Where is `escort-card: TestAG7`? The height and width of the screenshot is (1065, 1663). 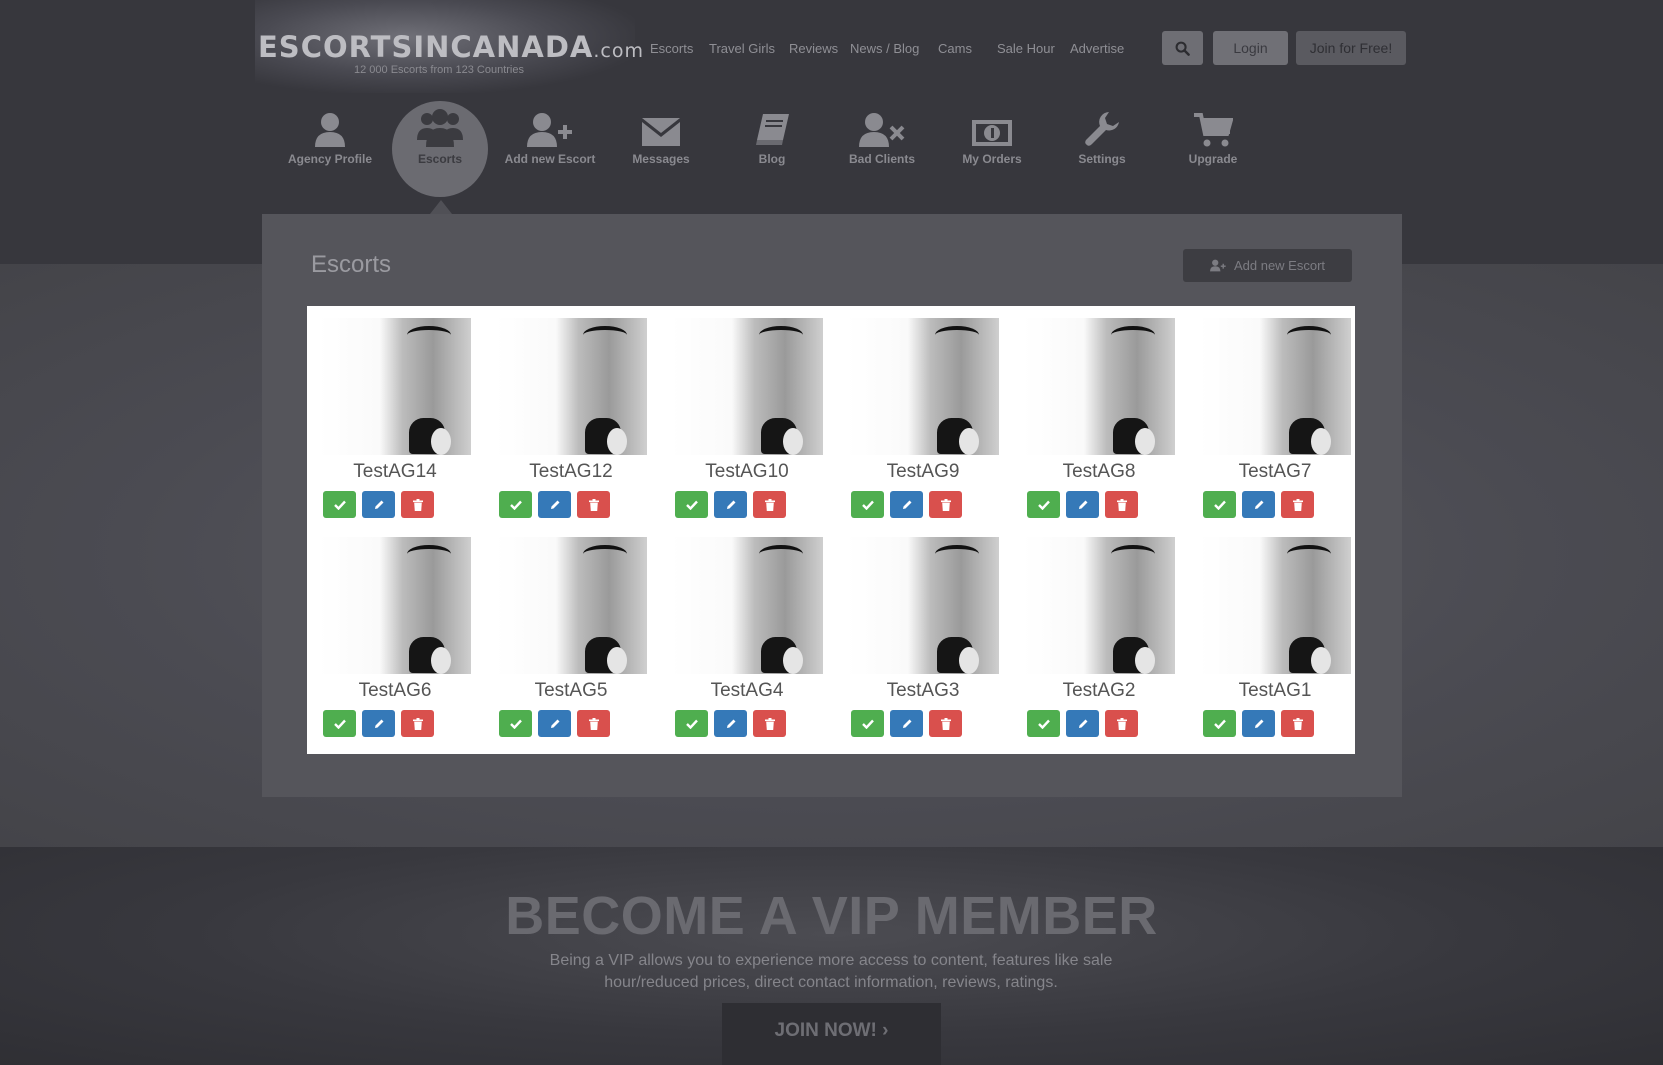 escort-card: TestAG7 is located at coordinates (1275, 415).